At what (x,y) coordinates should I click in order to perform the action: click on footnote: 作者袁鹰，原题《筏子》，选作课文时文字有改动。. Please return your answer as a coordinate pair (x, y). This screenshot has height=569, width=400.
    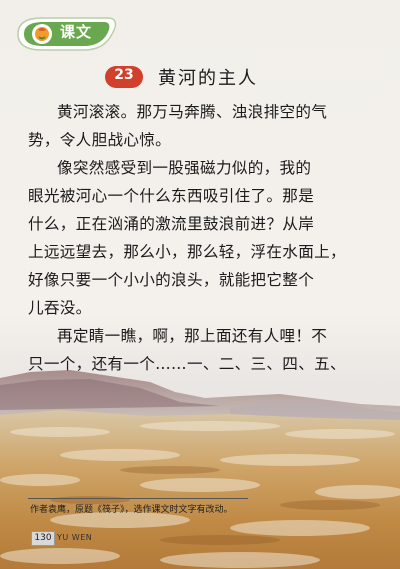
    Looking at the image, I should click on (131, 510).